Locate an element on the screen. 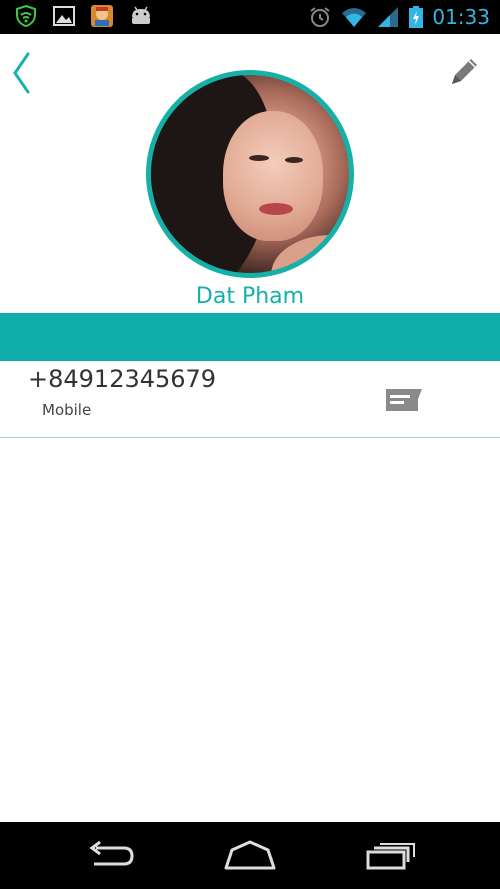  game-app-icon is located at coordinates (102, 16).